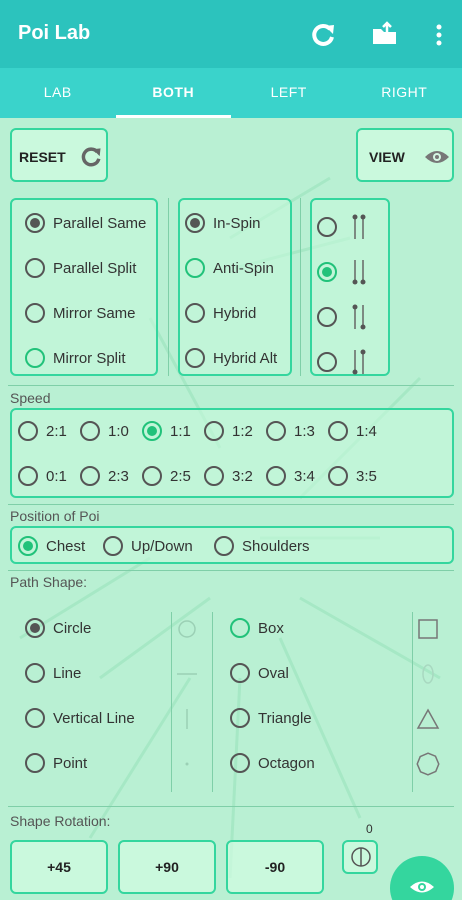 This screenshot has width=462, height=900. I want to click on reset-button: RESET, so click(59, 155).